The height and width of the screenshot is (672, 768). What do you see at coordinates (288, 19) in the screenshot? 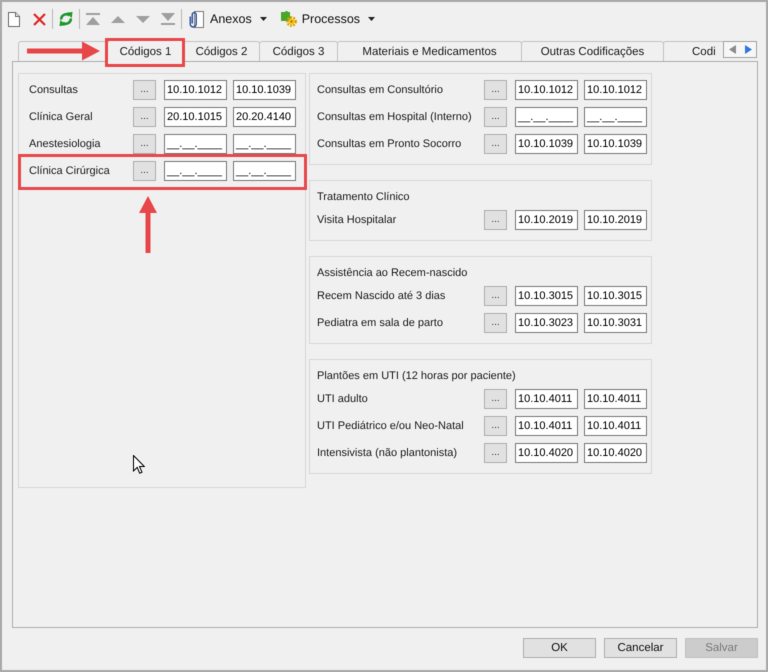
I see `gear-icon` at bounding box center [288, 19].